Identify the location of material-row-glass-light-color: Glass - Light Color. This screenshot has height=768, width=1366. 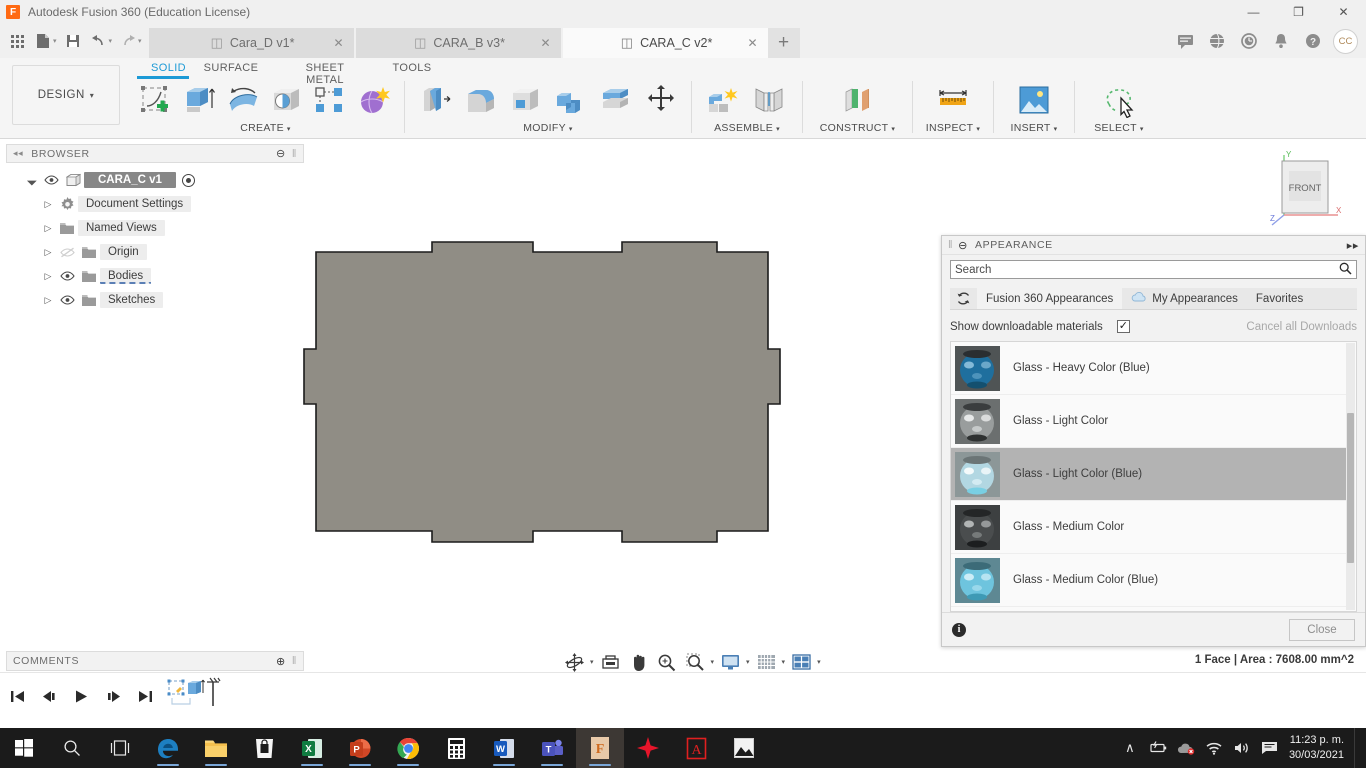
(1148, 421).